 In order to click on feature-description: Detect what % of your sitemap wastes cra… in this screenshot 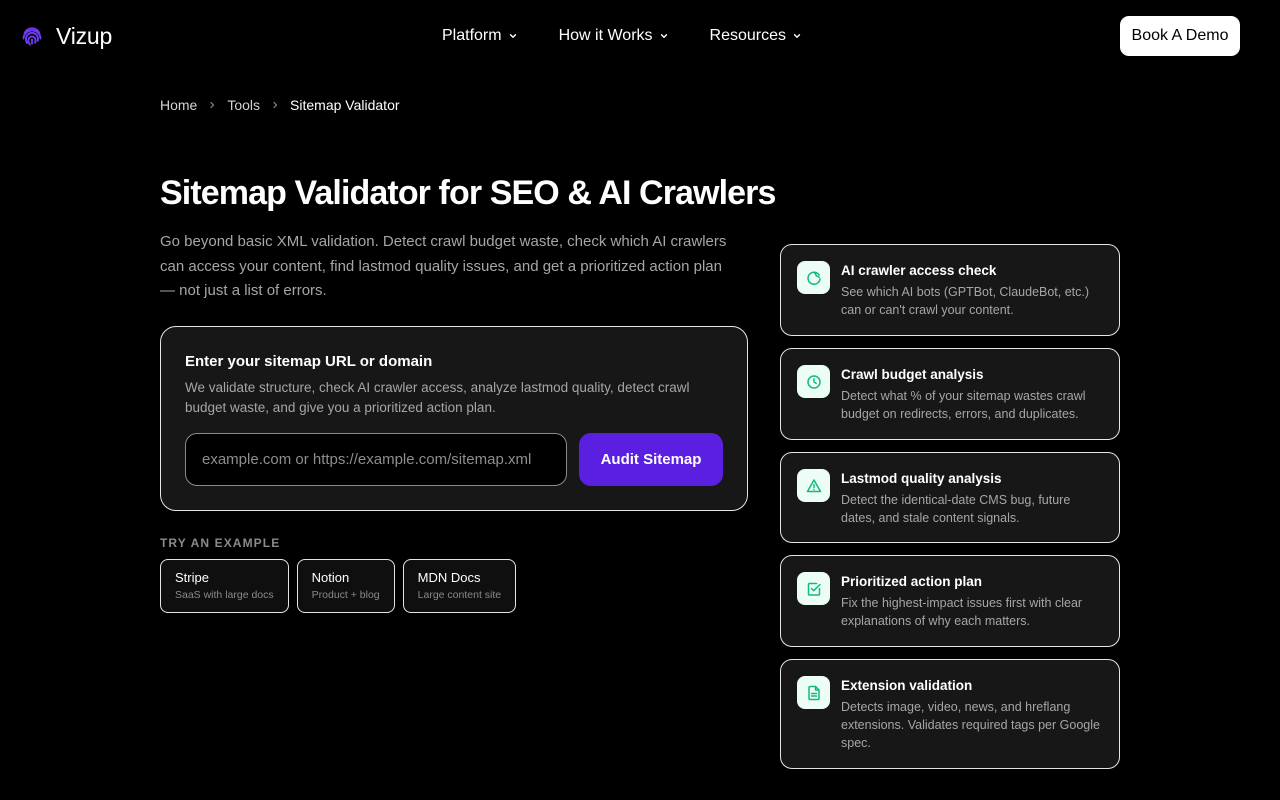, I will do `click(963, 405)`.